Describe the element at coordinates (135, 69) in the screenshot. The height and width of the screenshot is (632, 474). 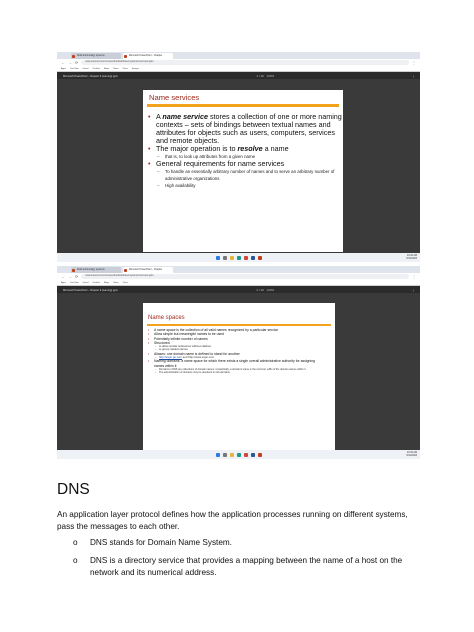
I see `bookmark: Images` at that location.